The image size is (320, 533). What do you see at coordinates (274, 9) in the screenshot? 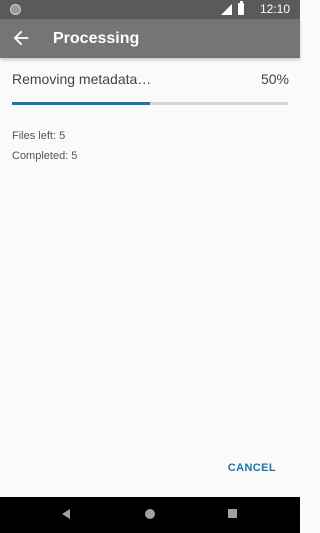
I see `status-time: 12:10` at bounding box center [274, 9].